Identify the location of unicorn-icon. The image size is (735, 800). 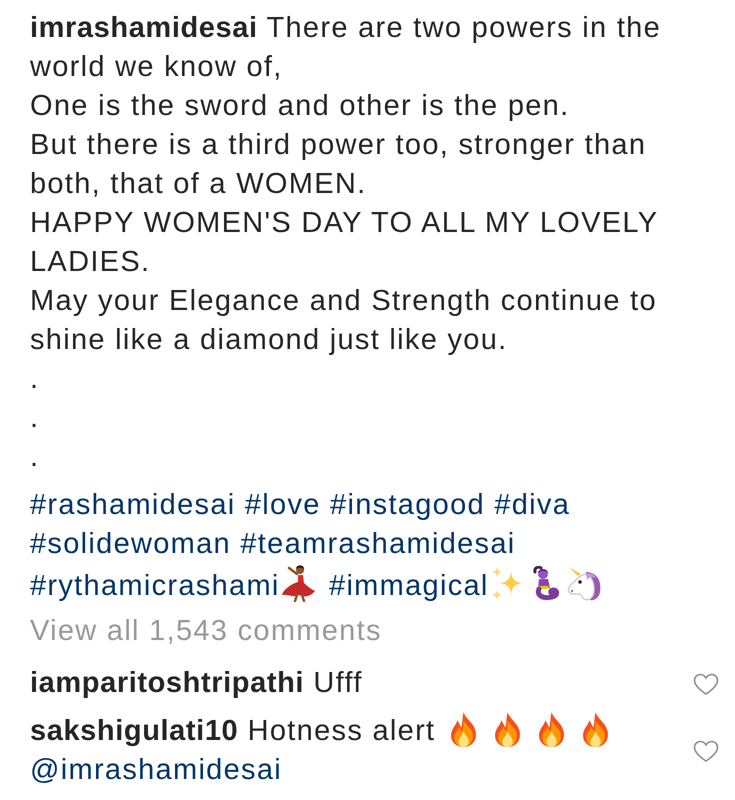
(584, 584).